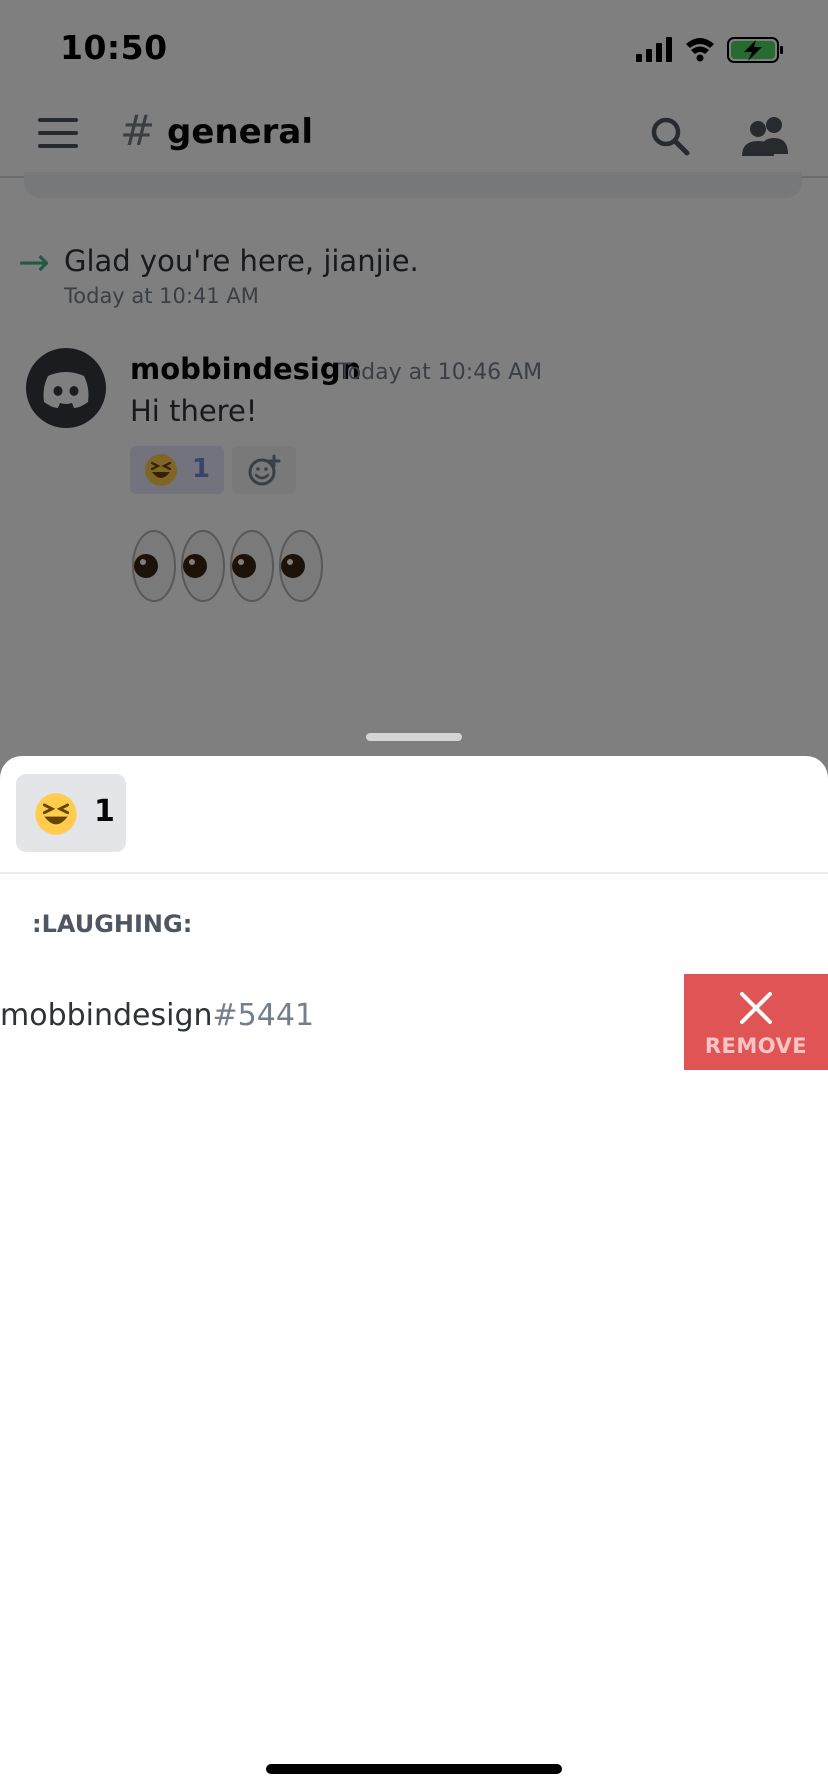 This screenshot has height=1792, width=828. Describe the element at coordinates (56, 814) in the screenshot. I see `laughing-emoji-icon` at that location.